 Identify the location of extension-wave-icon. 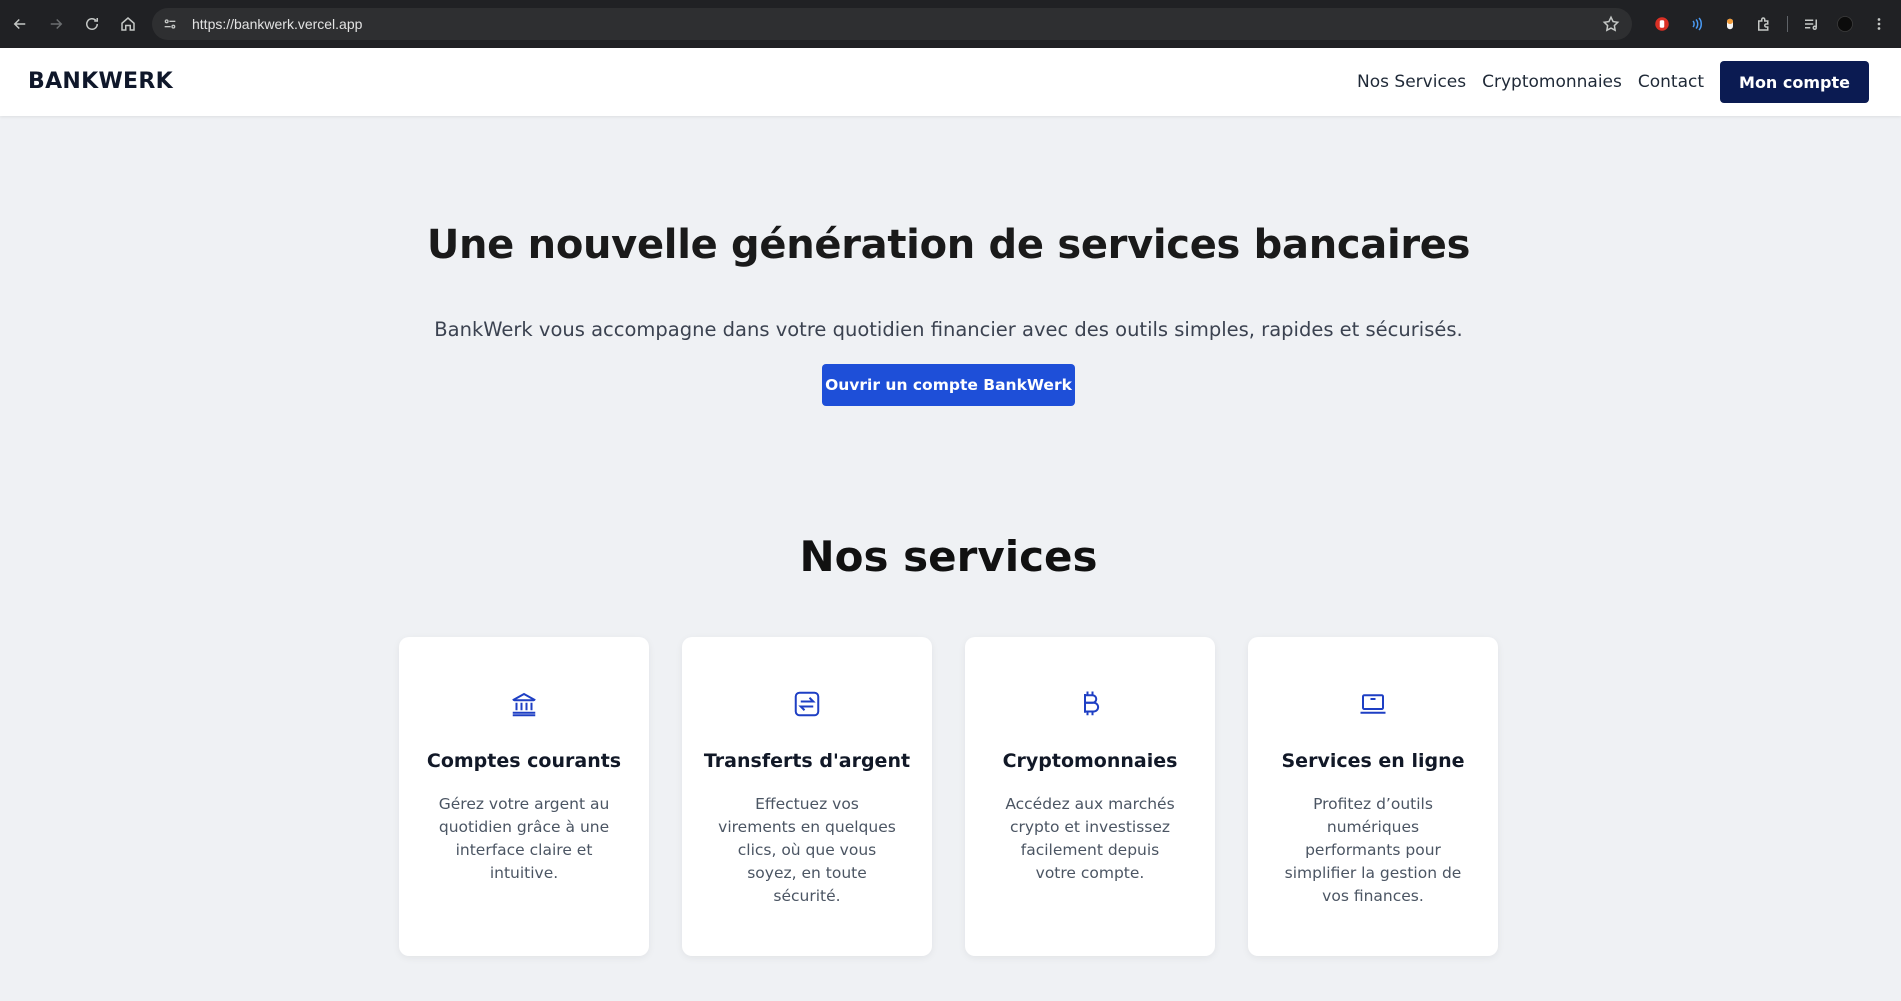
(1696, 24).